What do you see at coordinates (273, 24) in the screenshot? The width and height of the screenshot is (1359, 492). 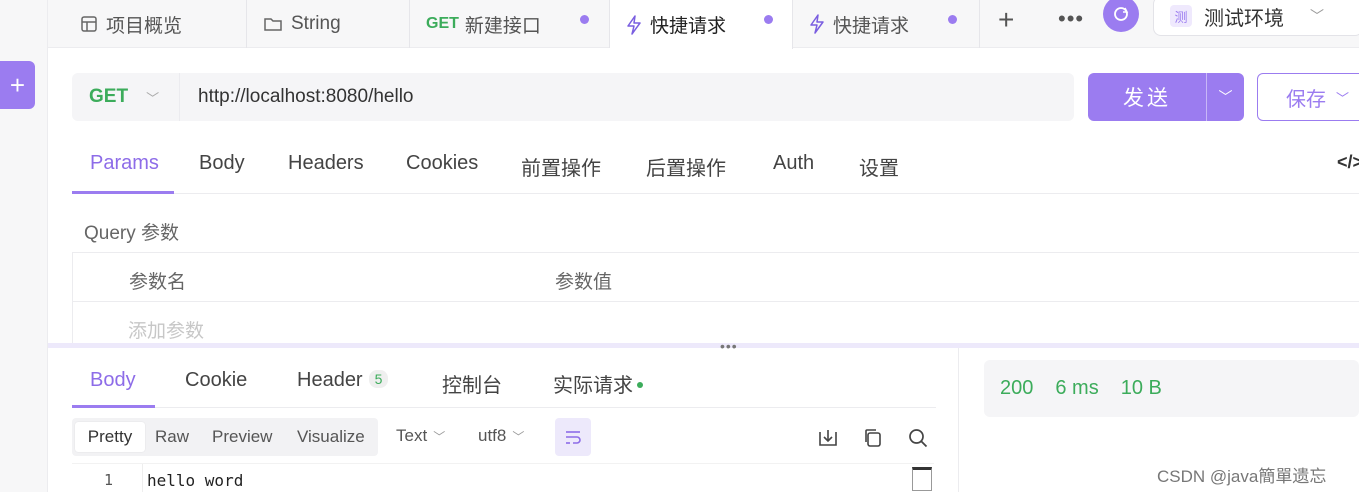 I see `folder-icon` at bounding box center [273, 24].